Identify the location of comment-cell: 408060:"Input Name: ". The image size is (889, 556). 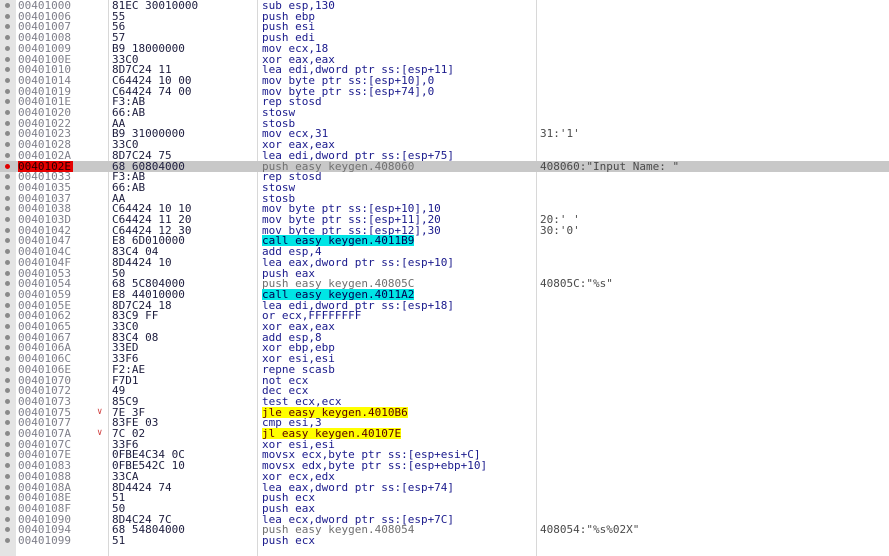
(610, 166).